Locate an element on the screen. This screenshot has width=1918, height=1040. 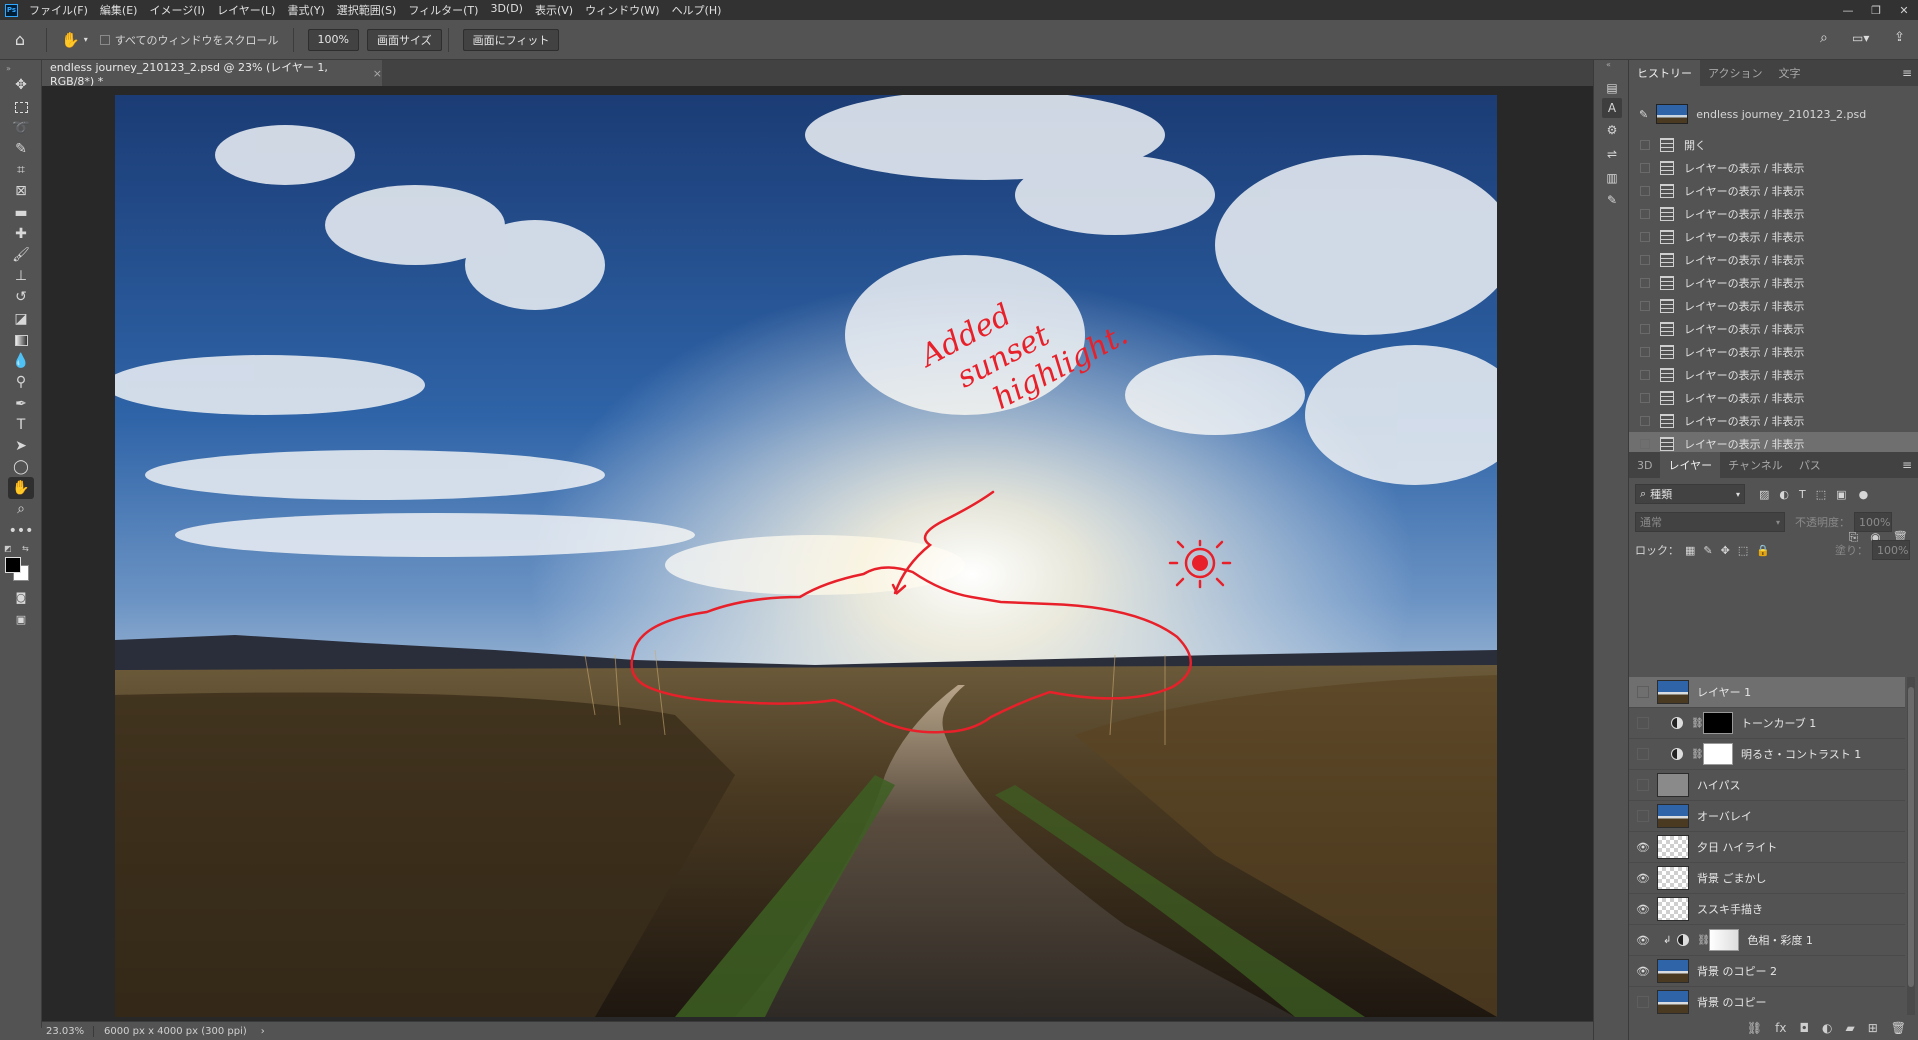
layers-scrollbar is located at coordinates (1911, 846).